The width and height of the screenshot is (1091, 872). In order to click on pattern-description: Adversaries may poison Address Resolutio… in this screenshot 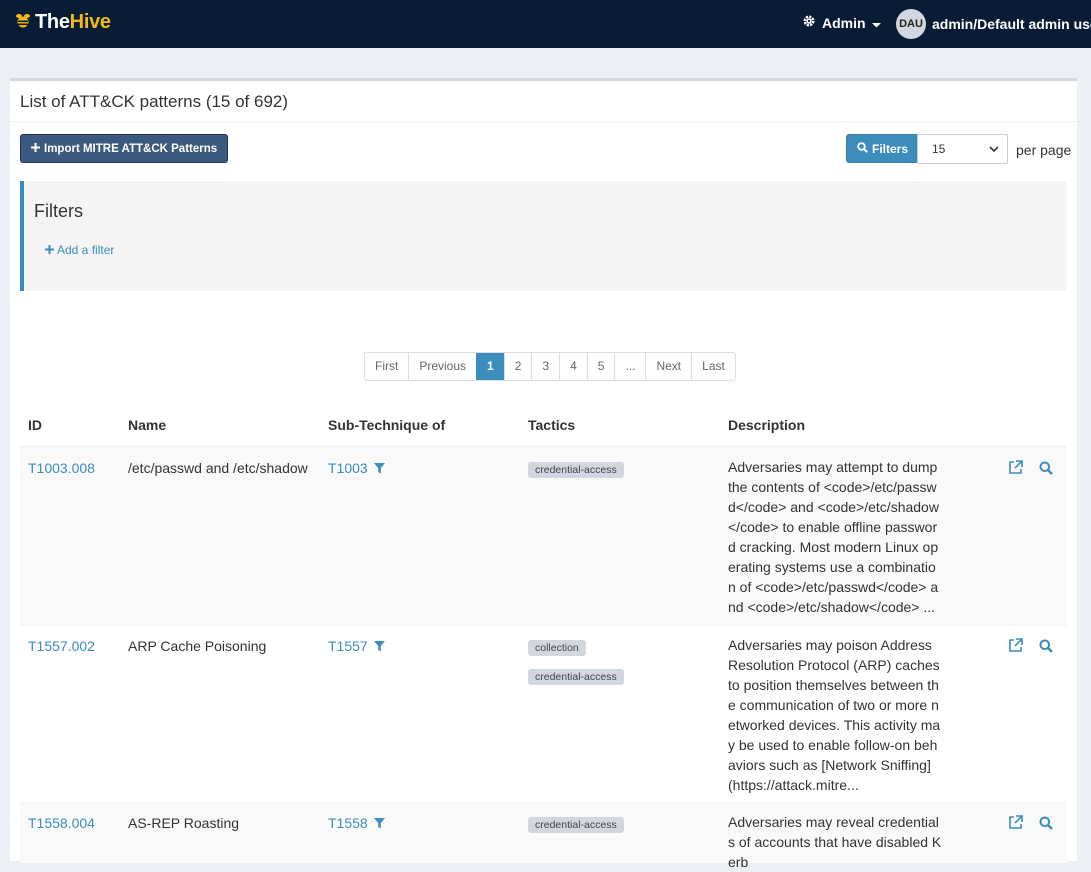, I will do `click(834, 715)`.